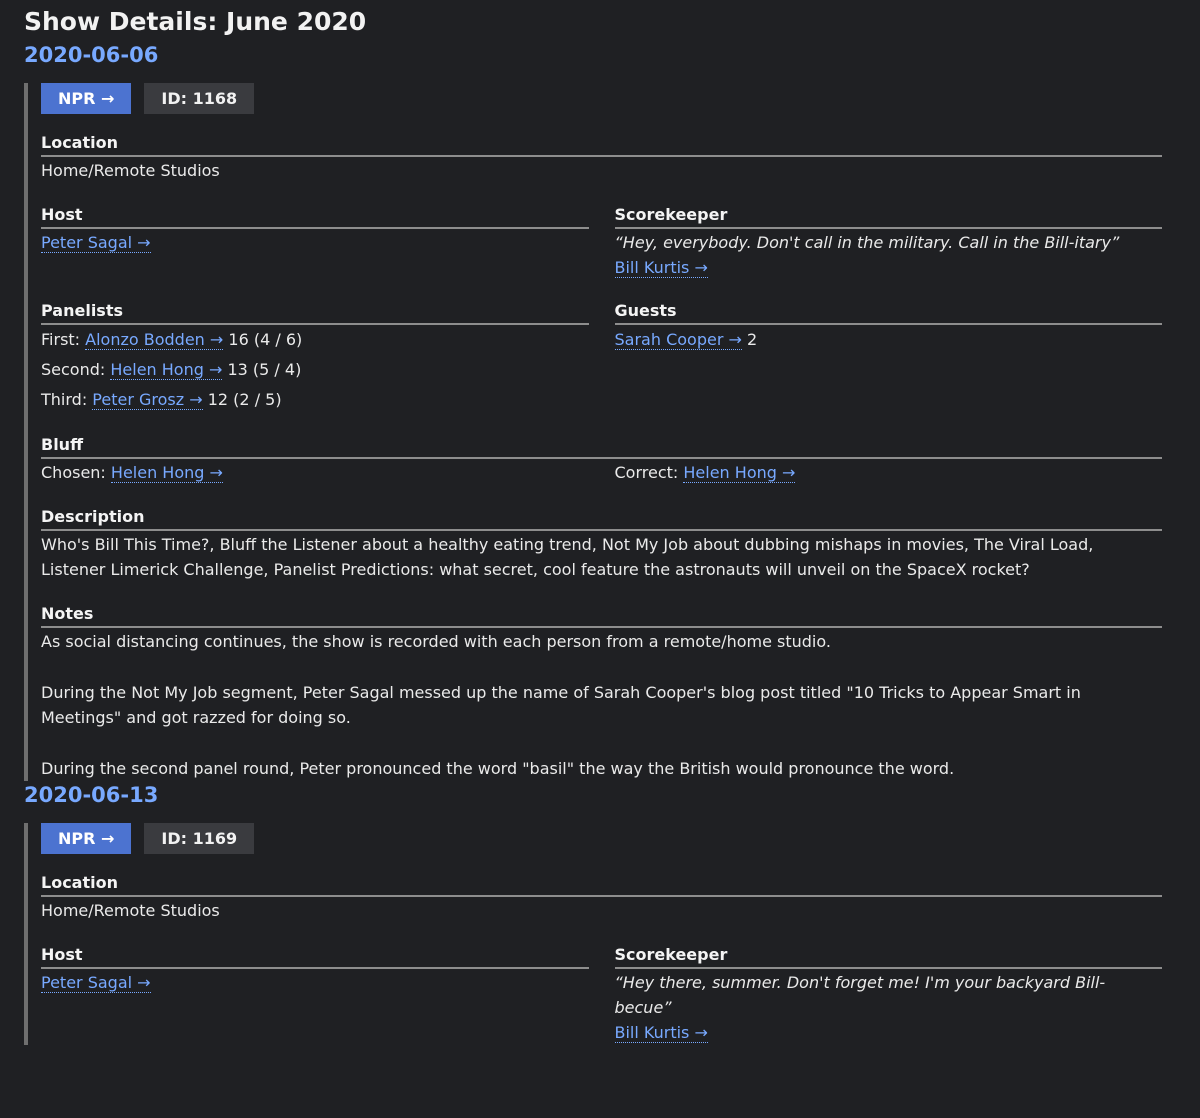 The width and height of the screenshot is (1200, 1118). I want to click on description-label: Description, so click(601, 518).